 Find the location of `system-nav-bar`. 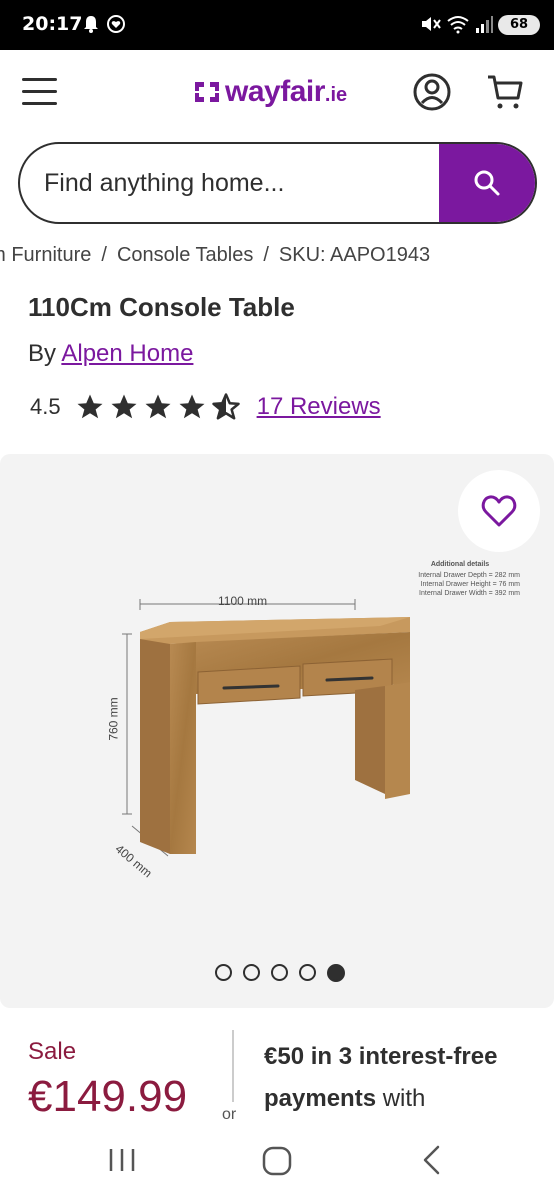

system-nav-bar is located at coordinates (277, 1160).